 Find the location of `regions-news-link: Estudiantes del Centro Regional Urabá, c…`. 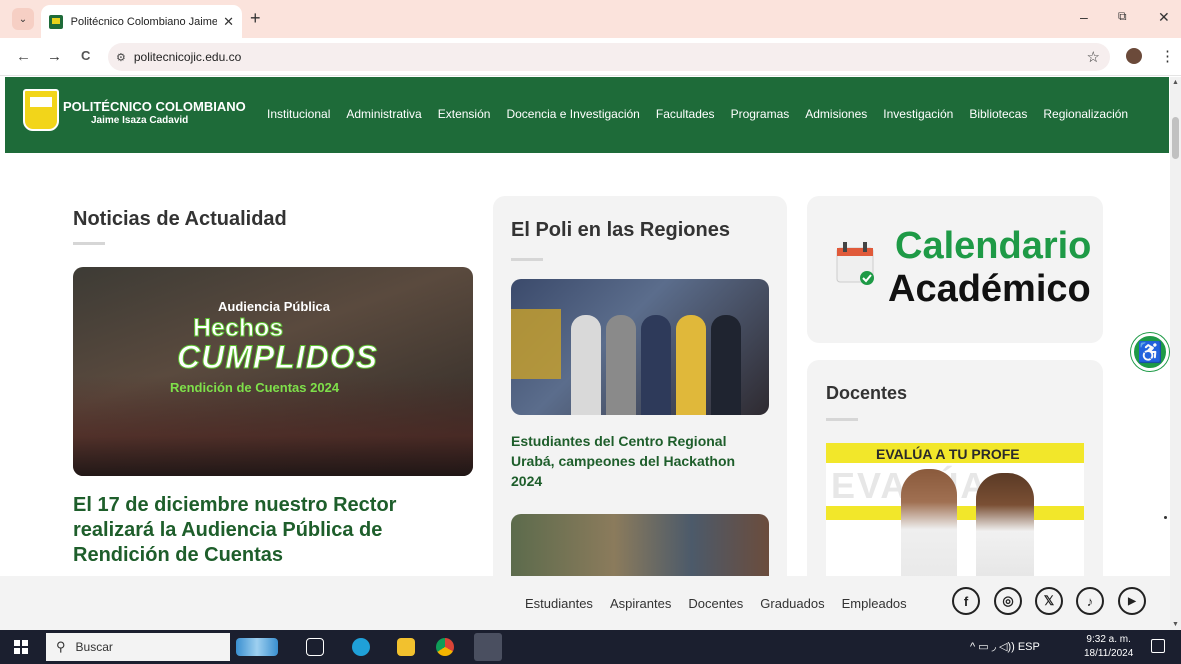

regions-news-link: Estudiantes del Centro Regional Urabá, c… is located at coordinates (636, 461).